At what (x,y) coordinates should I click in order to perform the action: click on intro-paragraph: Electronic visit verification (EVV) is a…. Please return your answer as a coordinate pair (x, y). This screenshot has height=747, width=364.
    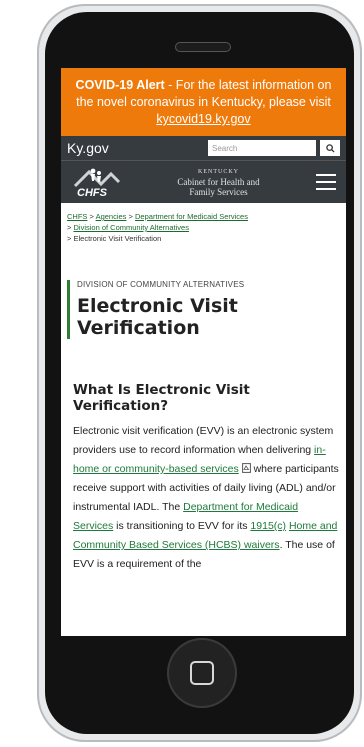
    Looking at the image, I should click on (206, 498).